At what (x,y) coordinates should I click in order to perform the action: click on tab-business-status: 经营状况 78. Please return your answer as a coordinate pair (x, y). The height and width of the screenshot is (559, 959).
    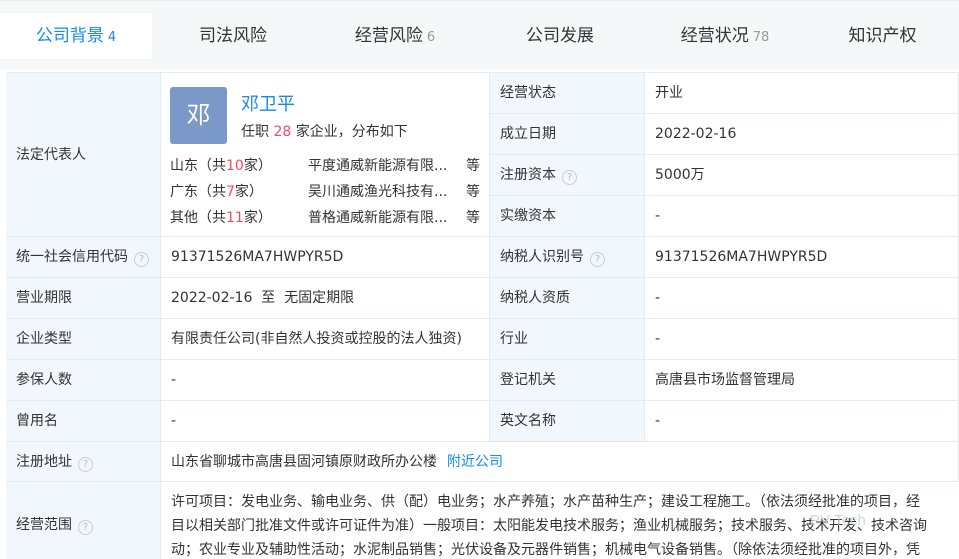
    Looking at the image, I should click on (725, 36).